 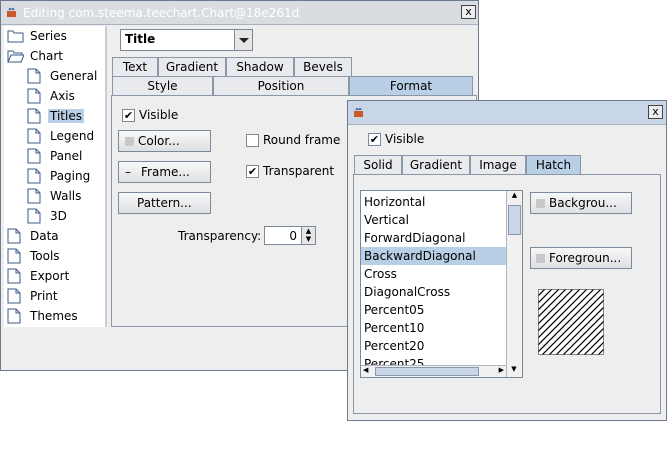 I want to click on close-button: x, so click(x=468, y=12).